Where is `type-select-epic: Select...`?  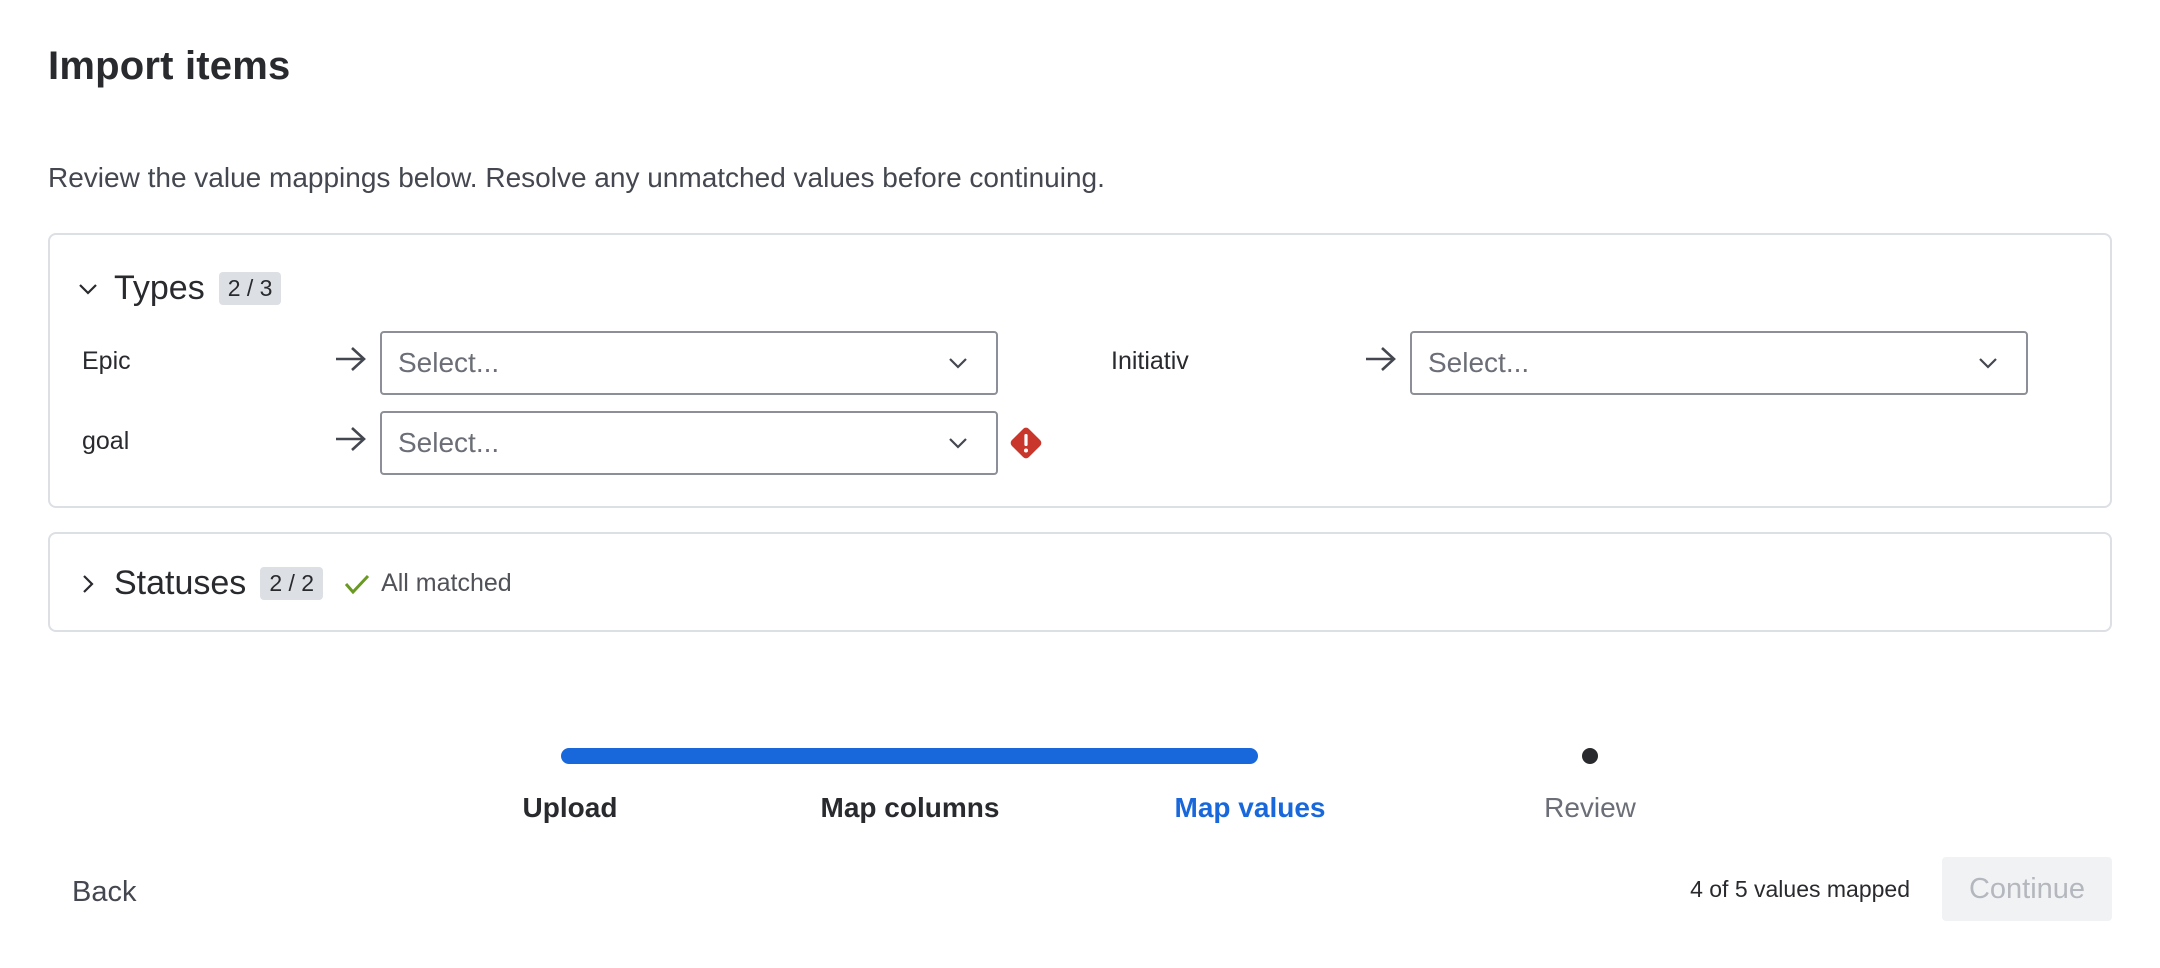
type-select-epic: Select... is located at coordinates (689, 363).